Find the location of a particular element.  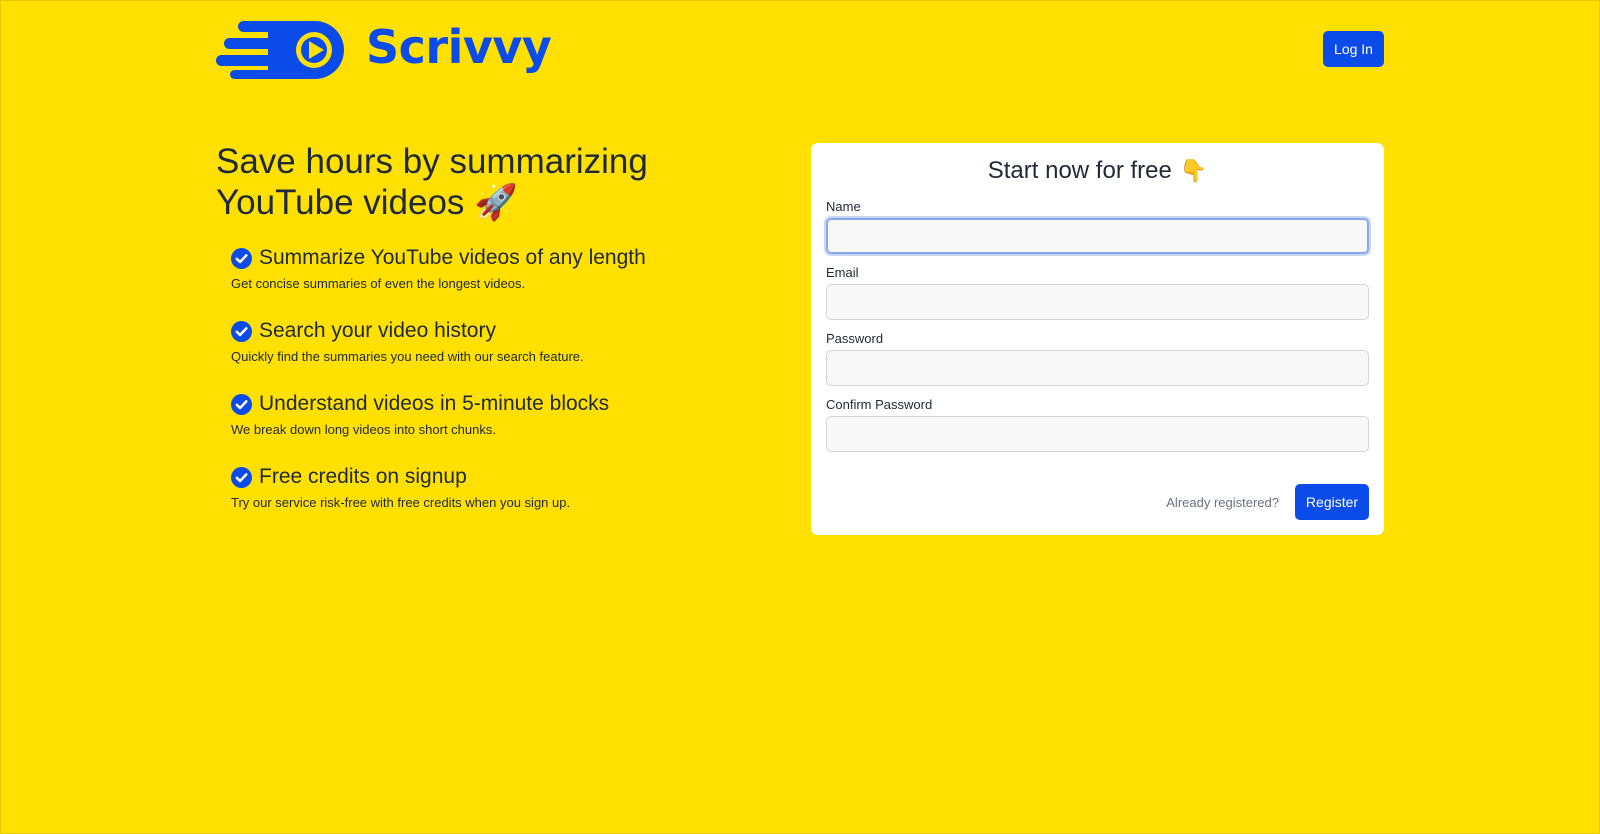

email-label: Email is located at coordinates (842, 272).